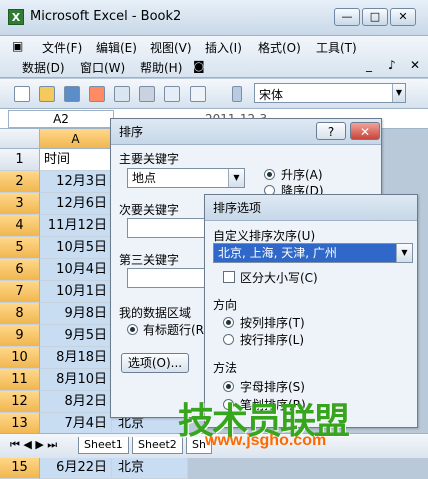  I want to click on watermark-url: www.jsgho.com, so click(266, 440).